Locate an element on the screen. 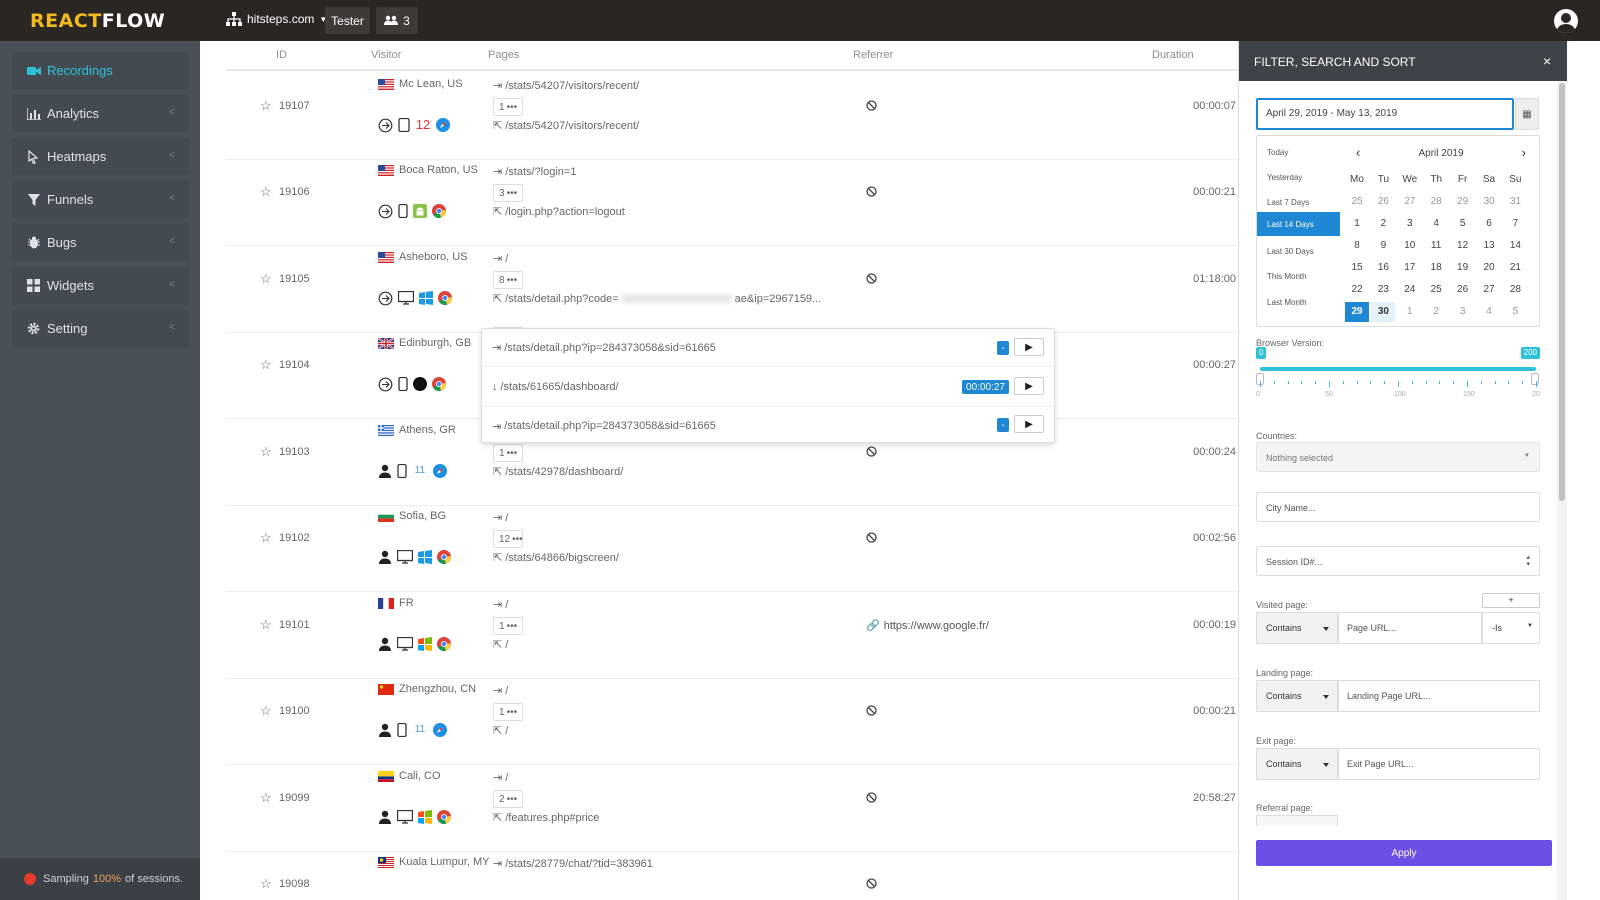 This screenshot has height=900, width=1600. calendar-day: 10 is located at coordinates (1410, 246).